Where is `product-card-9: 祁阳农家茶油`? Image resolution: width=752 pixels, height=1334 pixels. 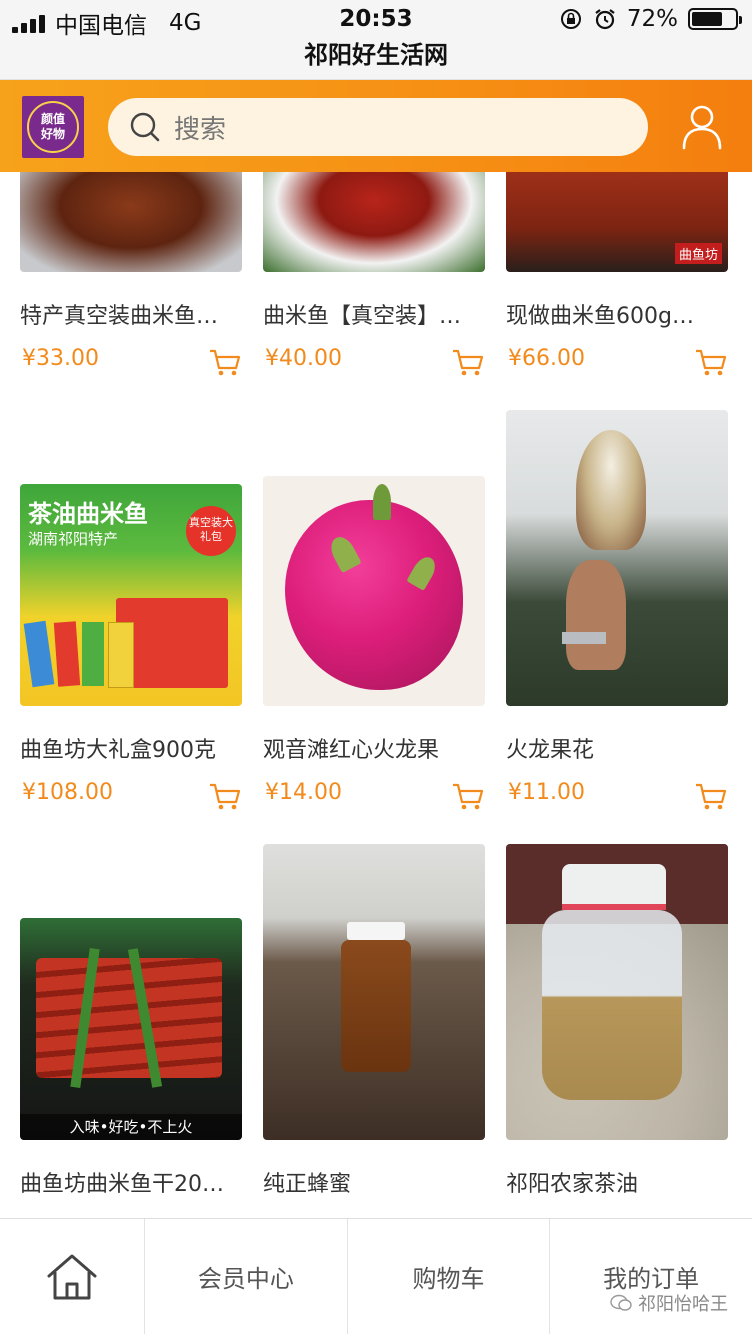
product-card-9: 祁阳农家茶油 is located at coordinates (617, 1031).